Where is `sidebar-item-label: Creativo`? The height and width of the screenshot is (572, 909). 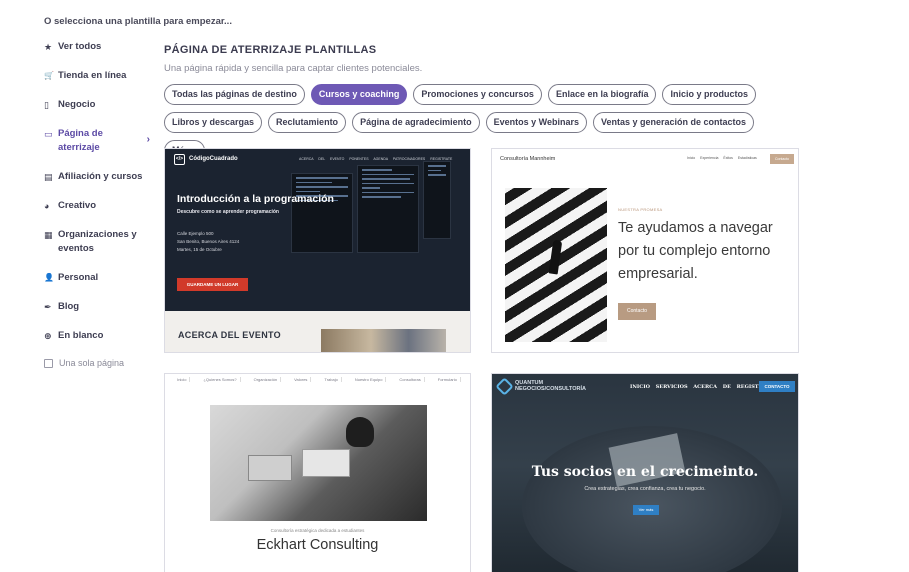
sidebar-item-label: Creativo is located at coordinates (77, 205).